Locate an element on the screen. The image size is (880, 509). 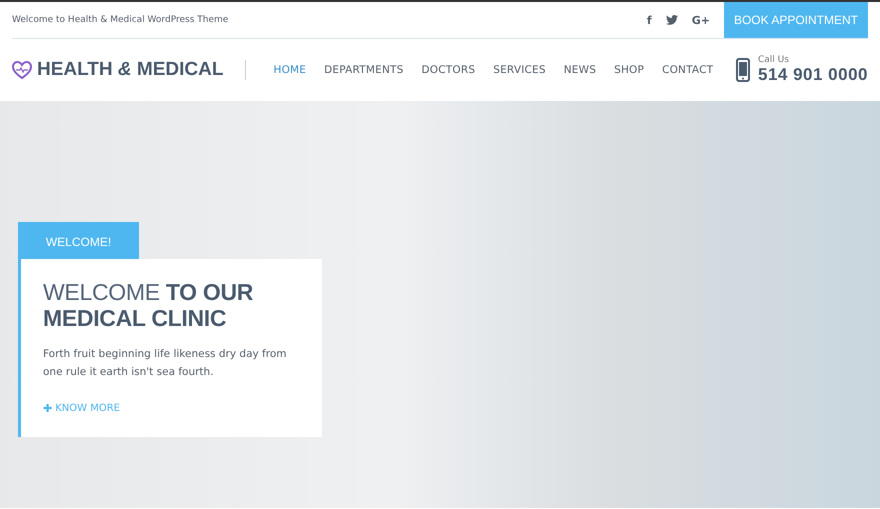
welcome-text: Welcome to Health & Medical WordPress Theme is located at coordinates (121, 20).